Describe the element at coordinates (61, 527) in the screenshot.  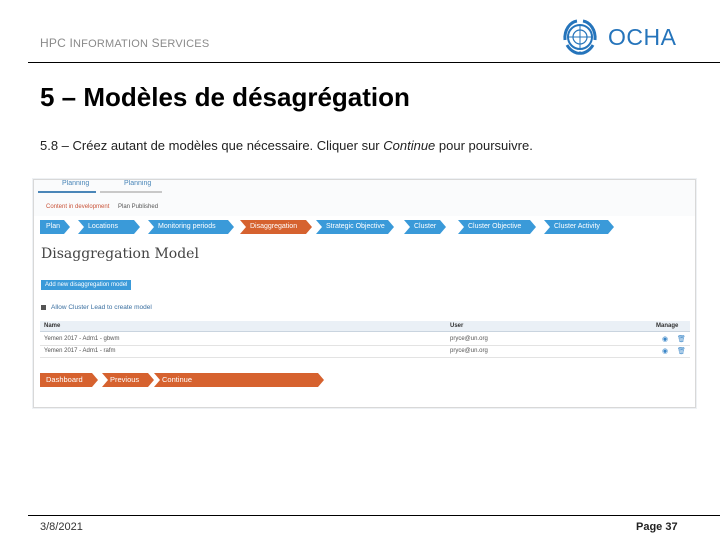
I see `slide-date: 3/8/2021` at that location.